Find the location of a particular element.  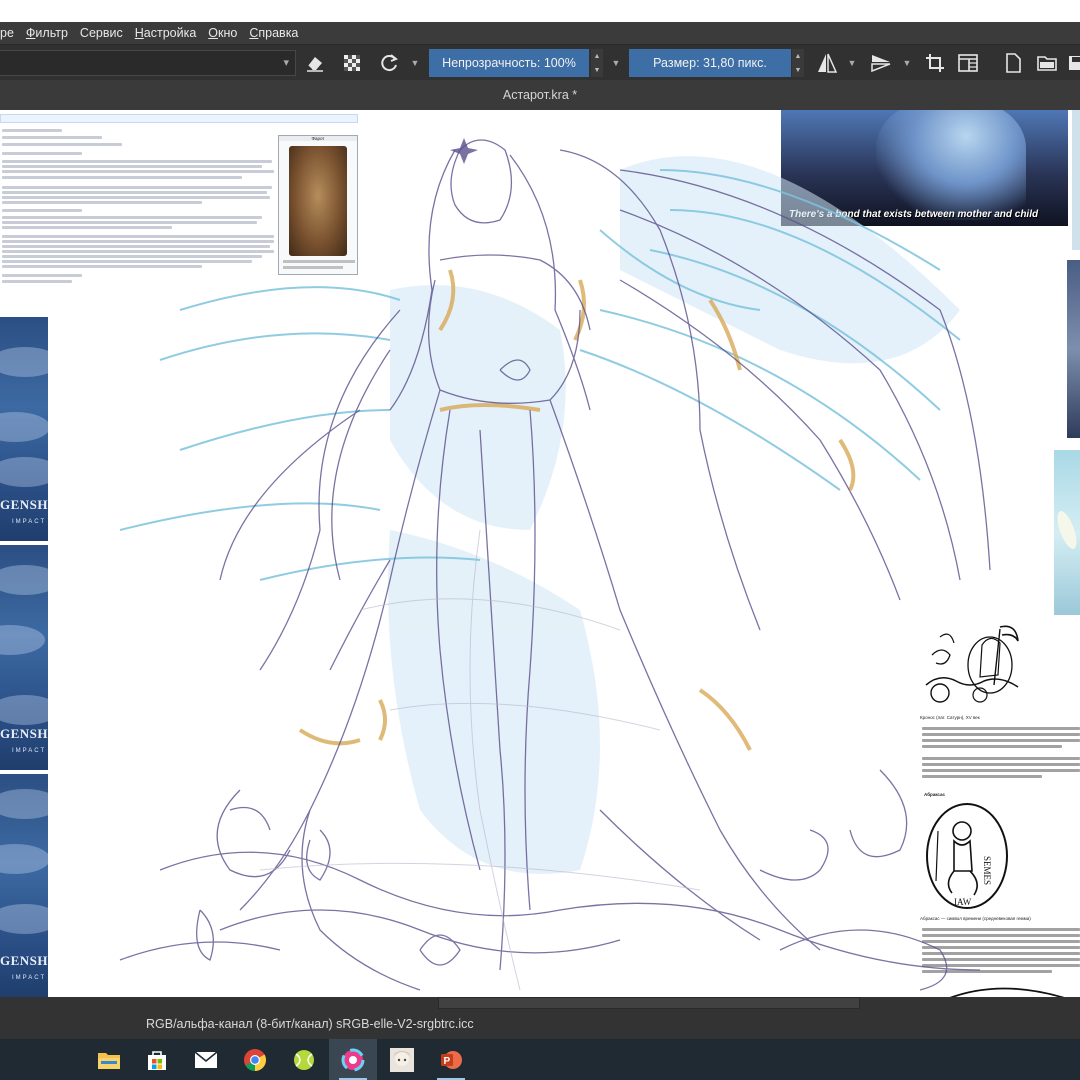

document-tab: Астарот.kra * is located at coordinates (540, 95).